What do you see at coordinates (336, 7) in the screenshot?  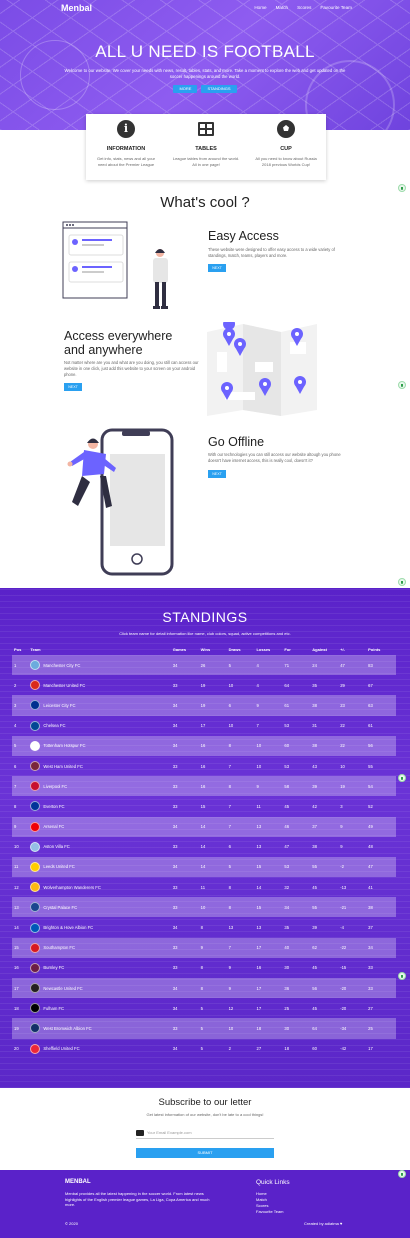 I see `nav-link-favourite-team: Favourite Team` at bounding box center [336, 7].